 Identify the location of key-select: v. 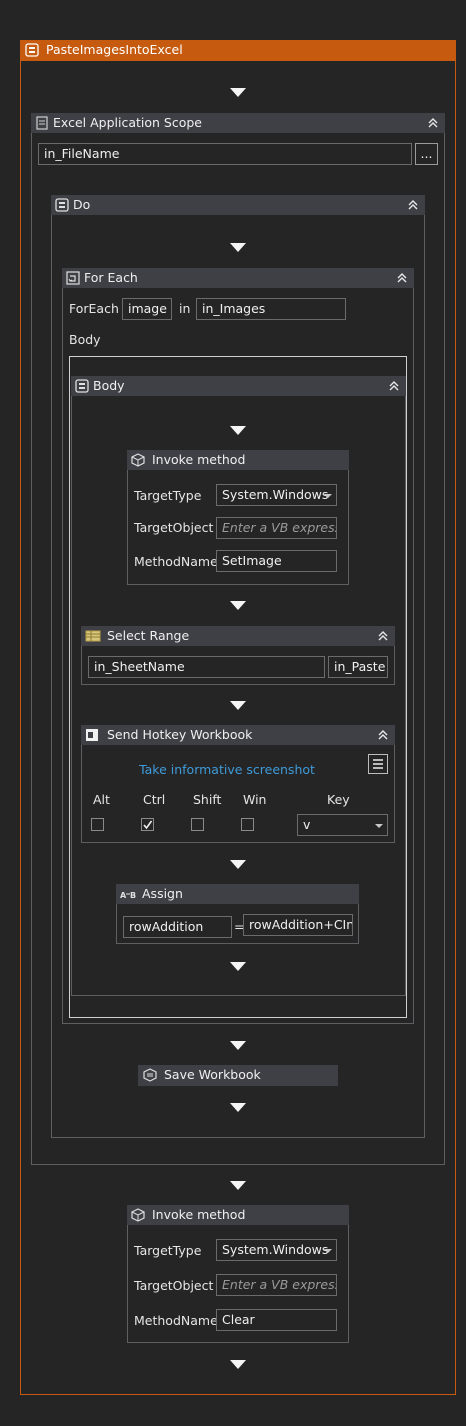
(342, 825).